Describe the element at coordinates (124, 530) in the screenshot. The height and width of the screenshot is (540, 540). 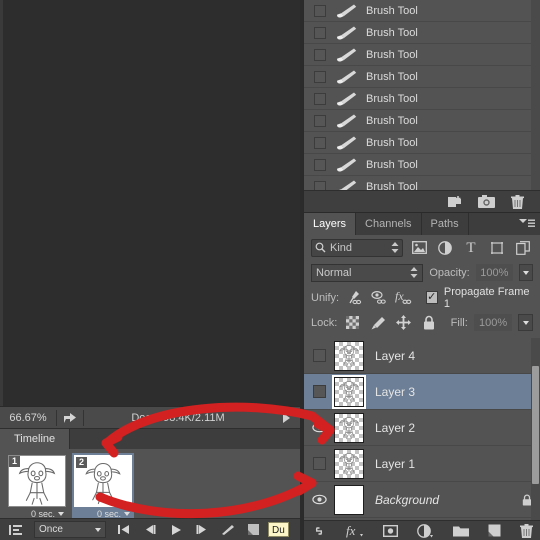
I see `first-frame-button` at that location.